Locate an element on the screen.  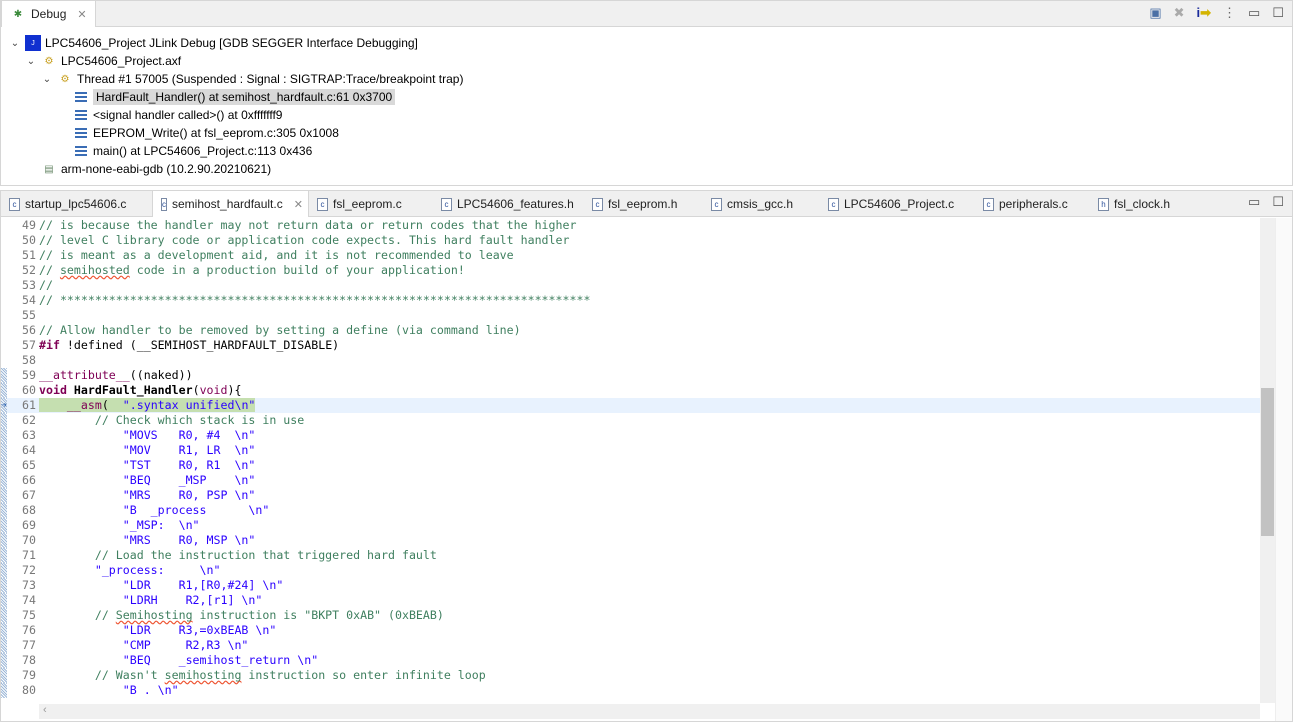
code-token: "_MSP: \n" is located at coordinates (119, 525).